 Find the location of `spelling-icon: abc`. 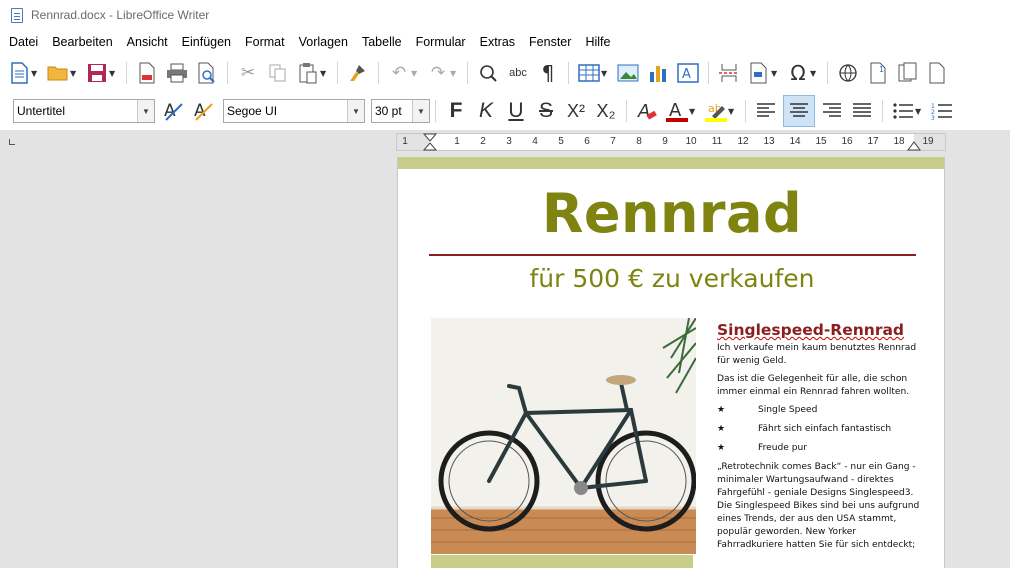

spelling-icon: abc is located at coordinates (518, 73).